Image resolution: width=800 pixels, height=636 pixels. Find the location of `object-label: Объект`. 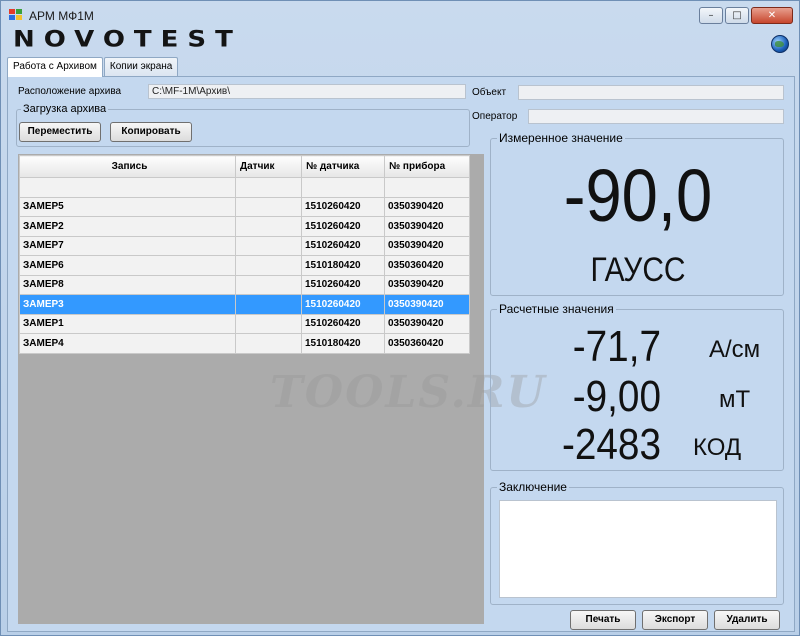

object-label: Объект is located at coordinates (489, 92).